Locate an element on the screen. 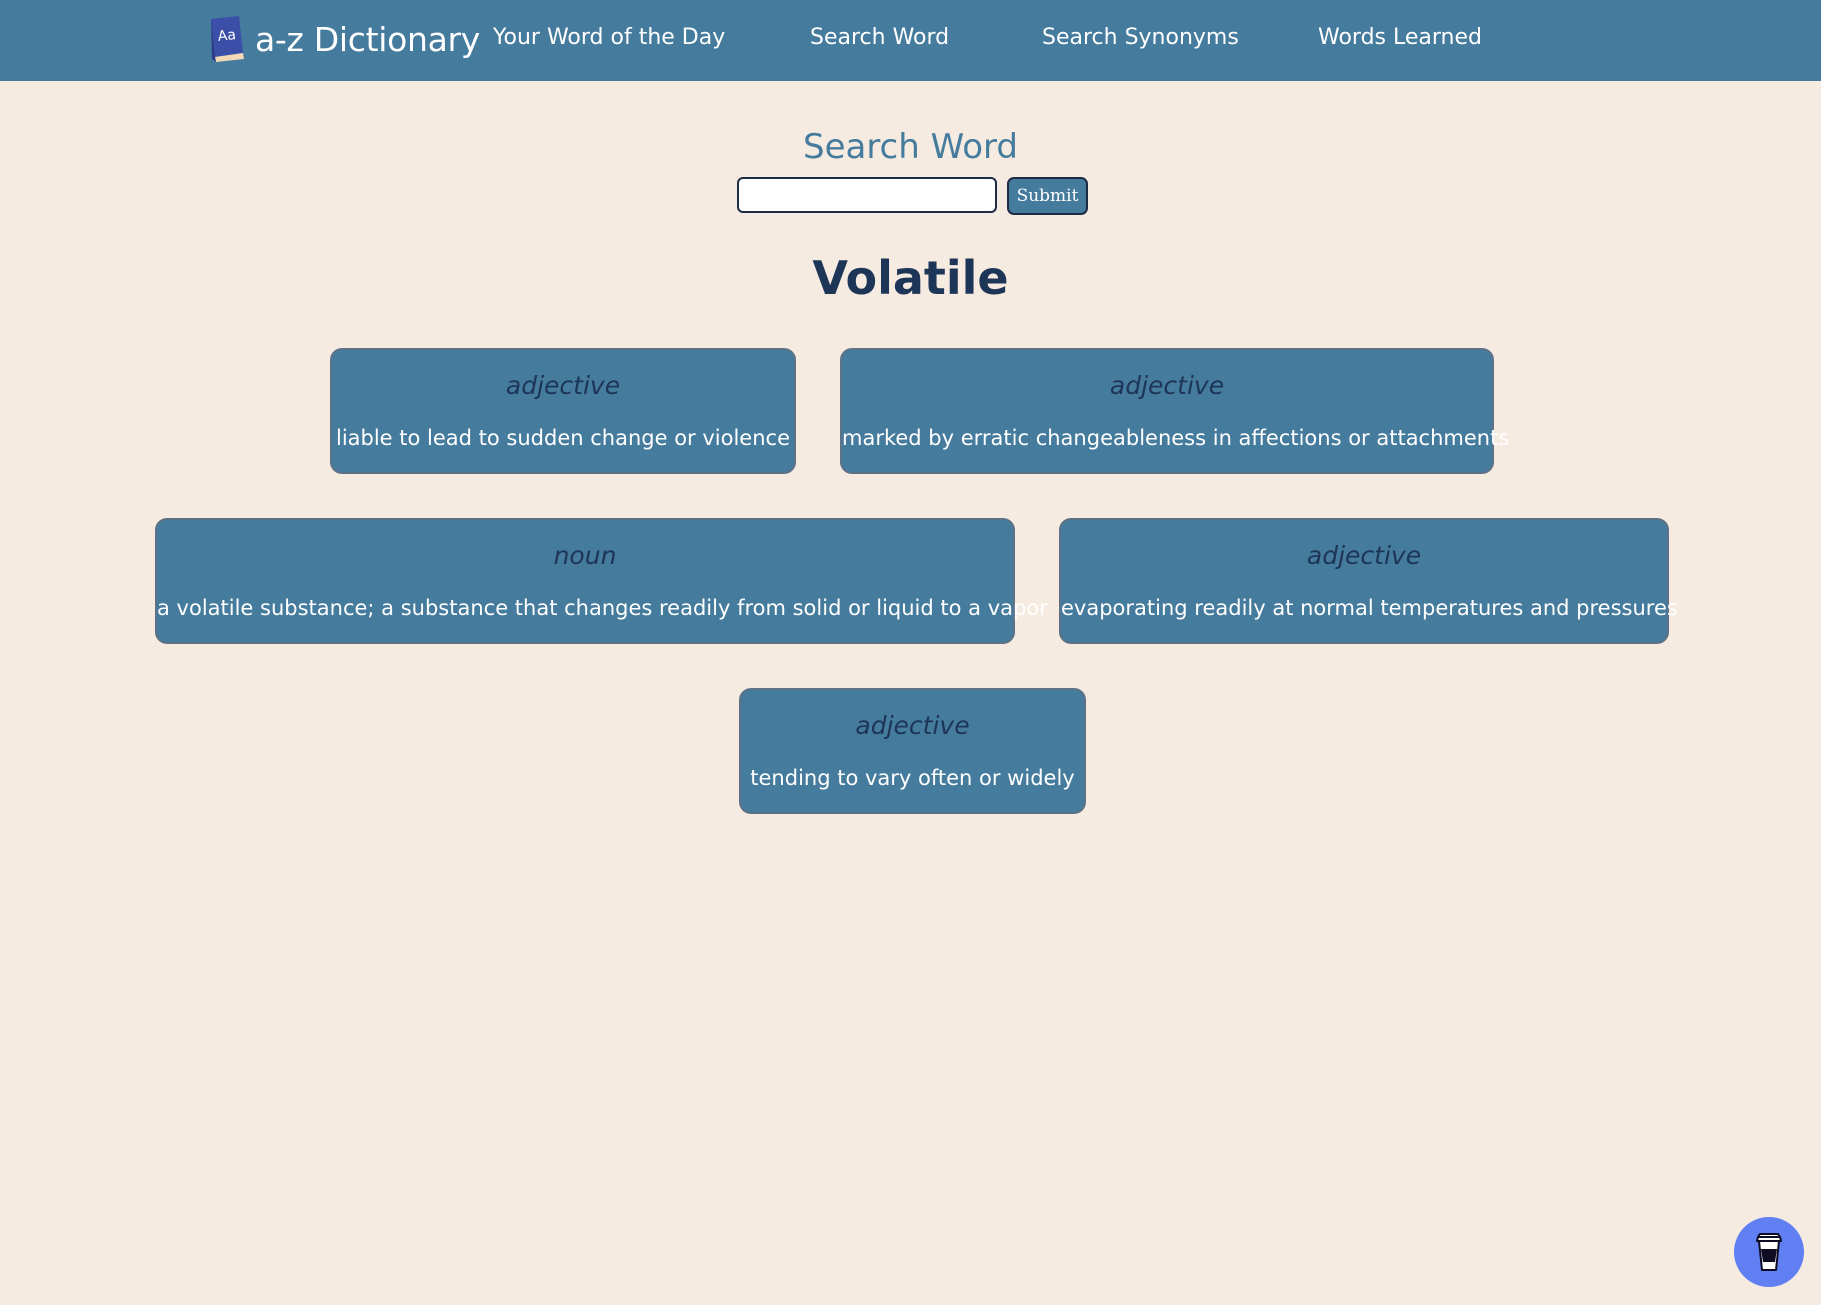 Image resolution: width=1821 pixels, height=1305 pixels. brand-title: a-z Dictionary is located at coordinates (367, 39).